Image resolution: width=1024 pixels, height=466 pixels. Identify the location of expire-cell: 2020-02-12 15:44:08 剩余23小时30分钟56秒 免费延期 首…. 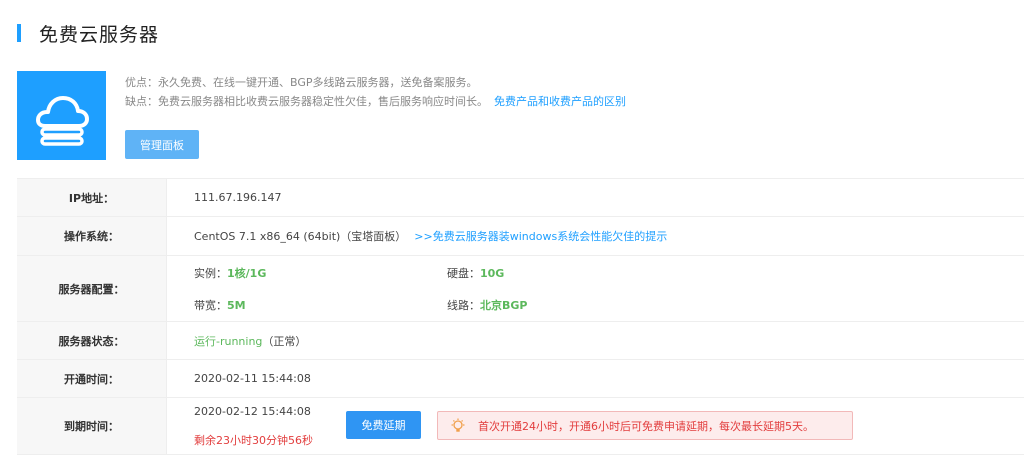
(595, 426).